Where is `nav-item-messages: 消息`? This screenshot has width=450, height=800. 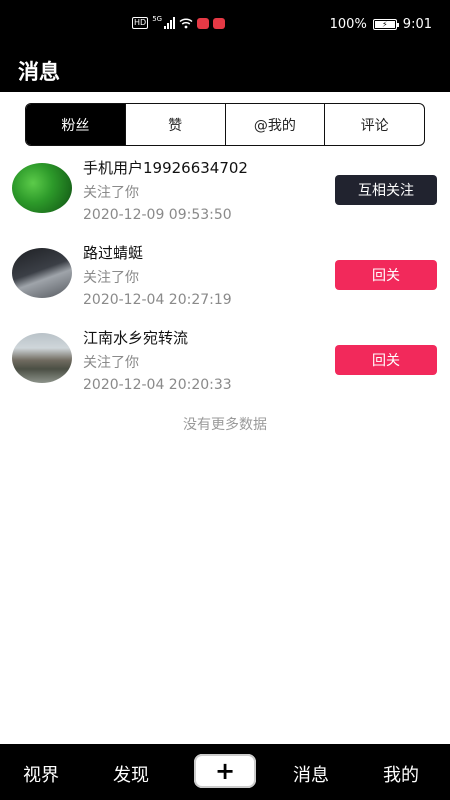
nav-item-messages: 消息 is located at coordinates (311, 774).